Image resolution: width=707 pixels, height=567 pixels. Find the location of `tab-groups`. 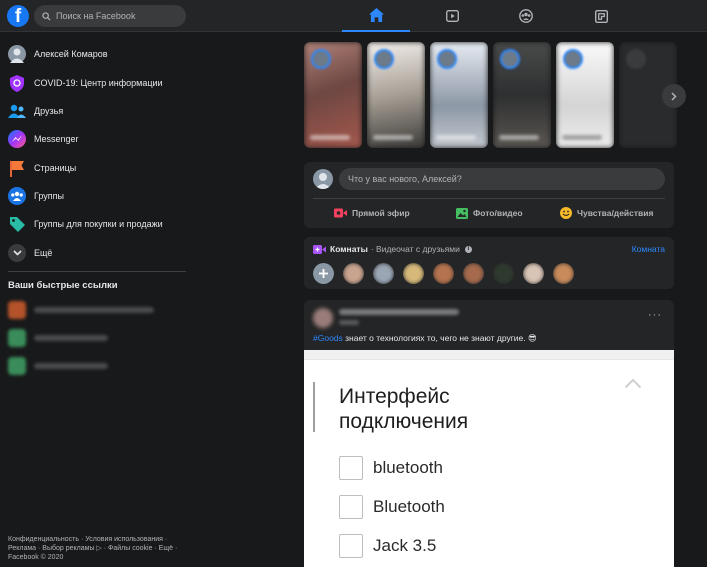

tab-groups is located at coordinates (526, 16).